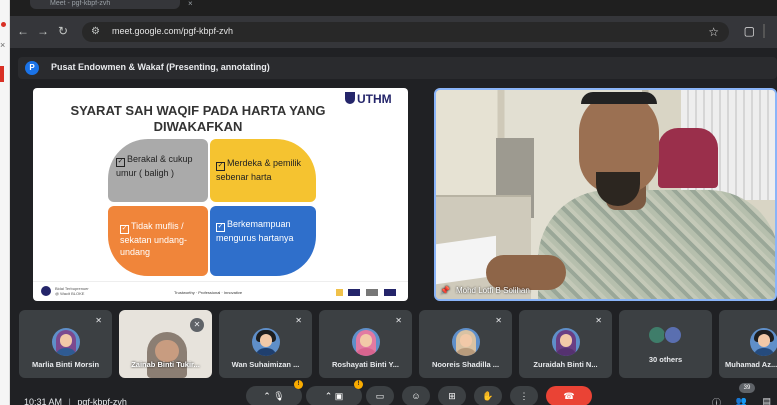  I want to click on site-info-icon: ⚙, so click(97, 32).